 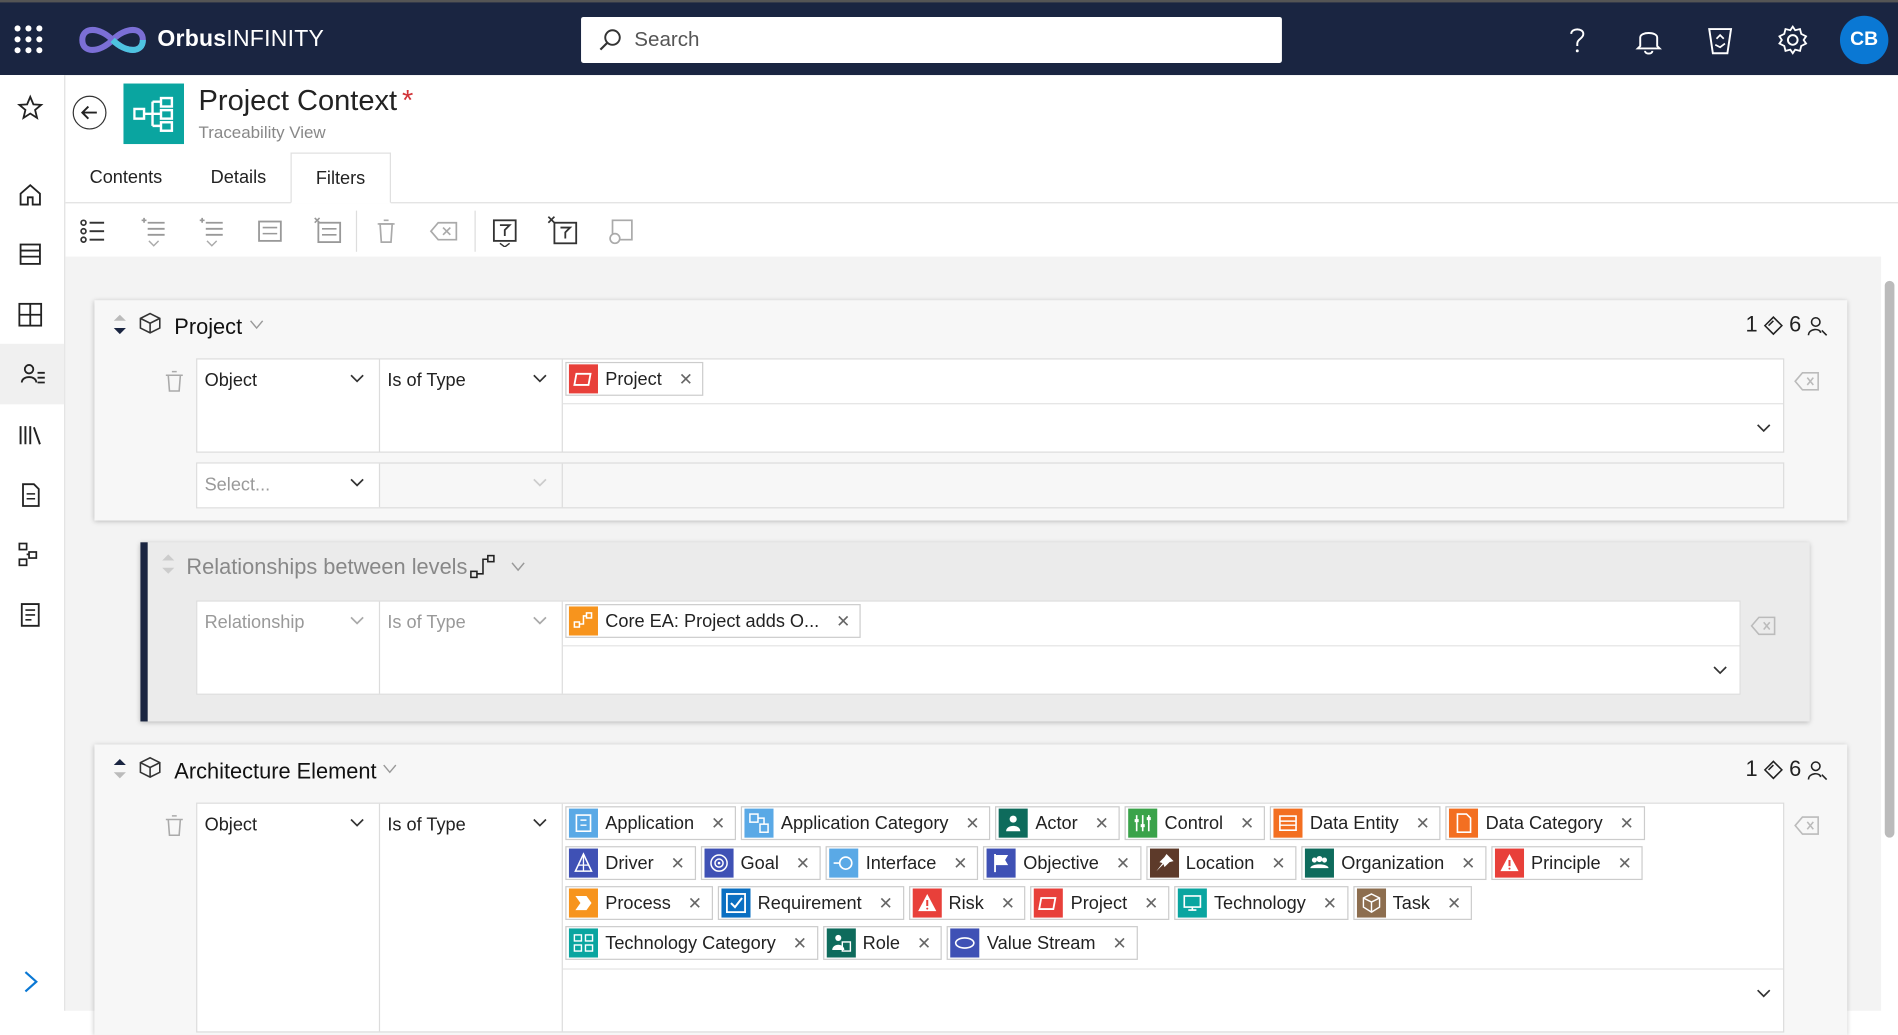 What do you see at coordinates (30, 494) in the screenshot?
I see `document-icon` at bounding box center [30, 494].